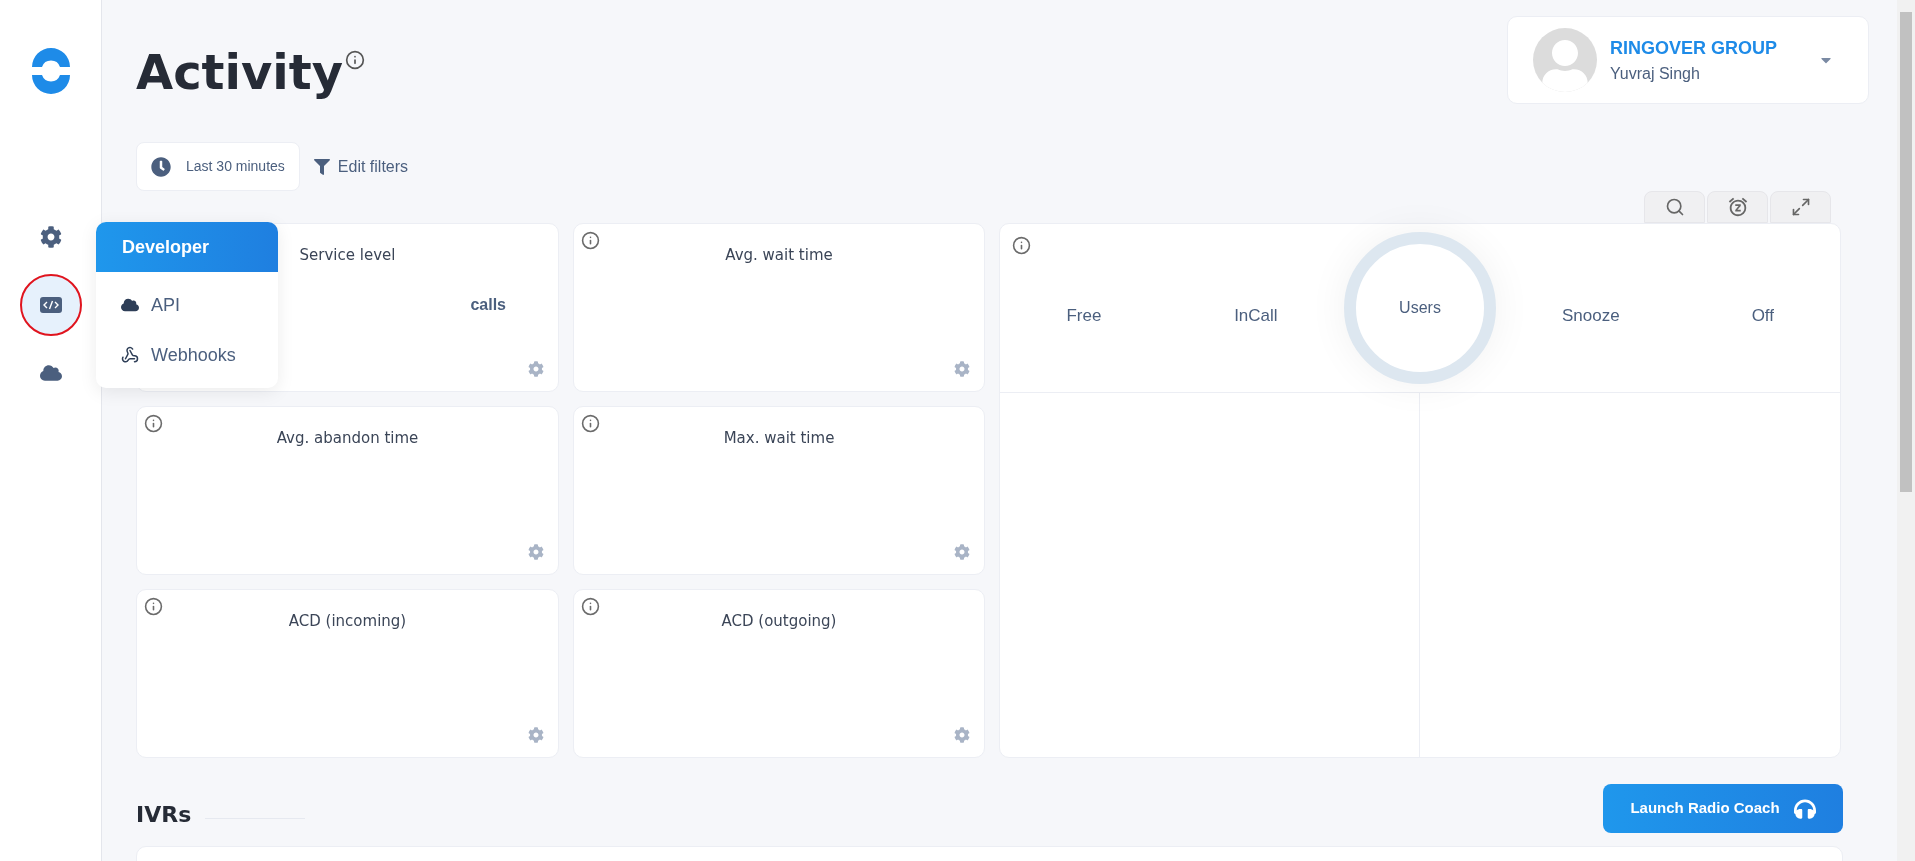 This screenshot has width=1915, height=861. I want to click on snooze-alarm-icon, so click(1737, 207).